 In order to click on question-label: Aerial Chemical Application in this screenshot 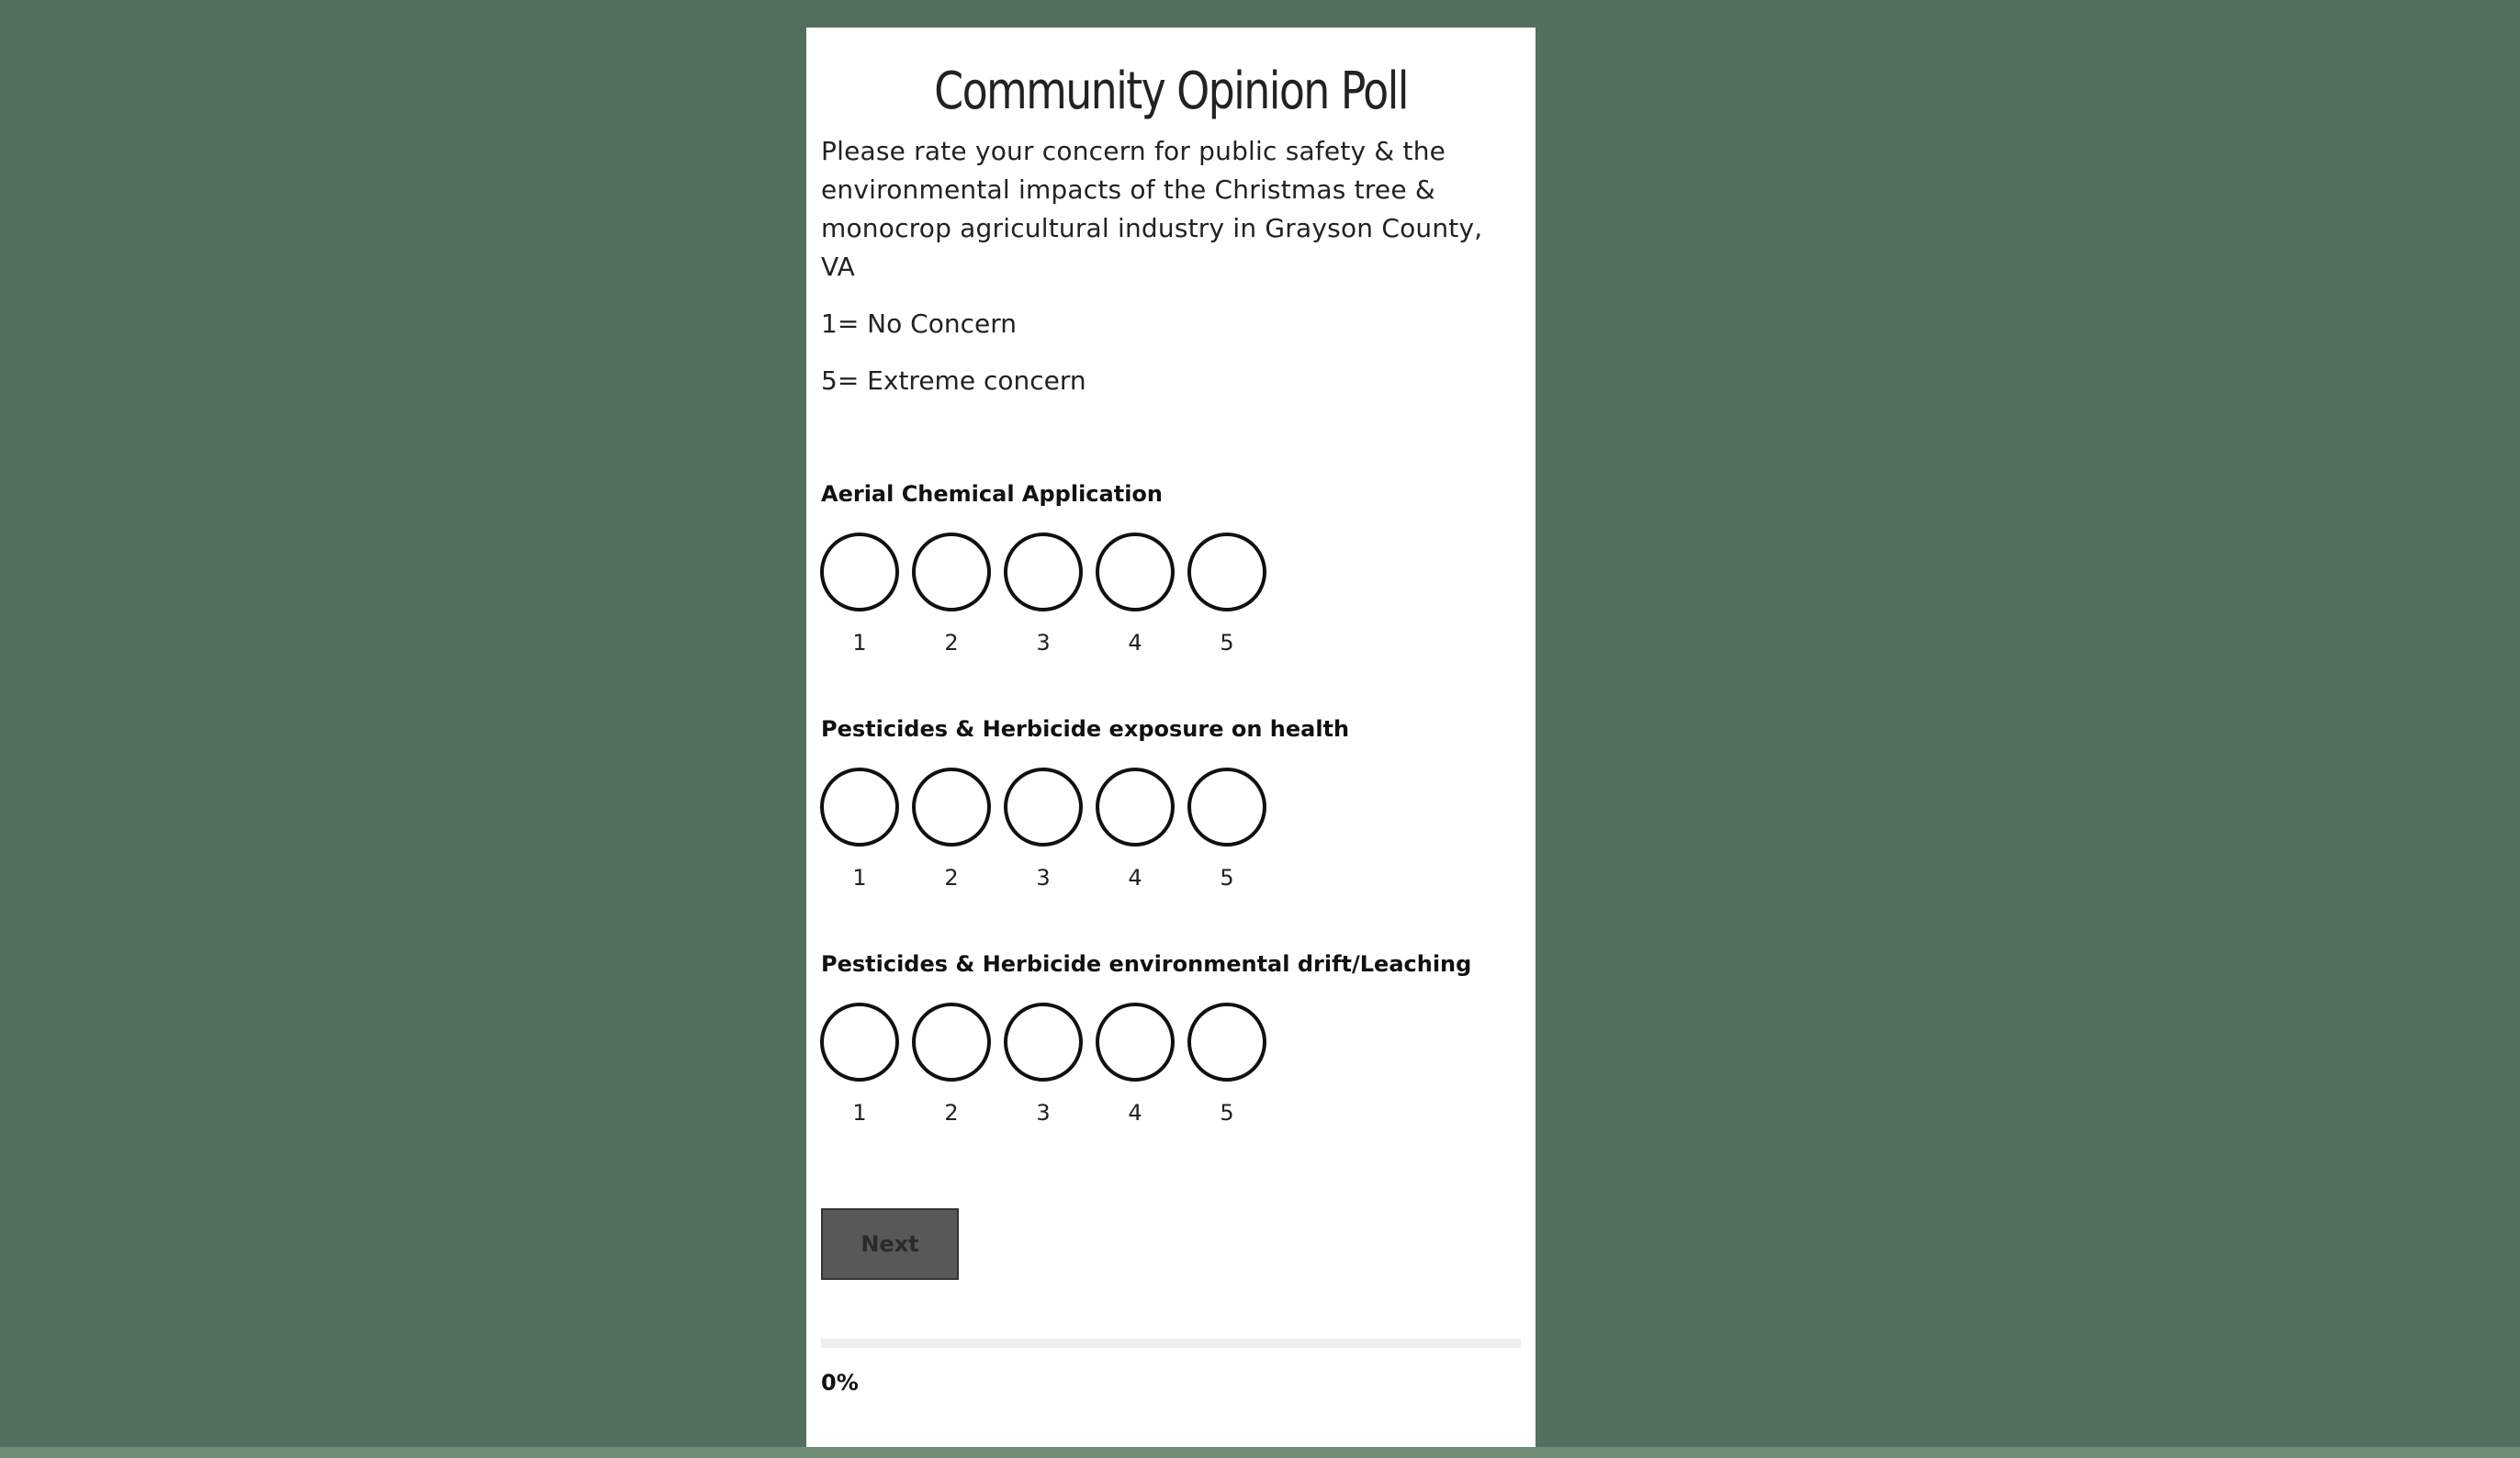, I will do `click(992, 494)`.